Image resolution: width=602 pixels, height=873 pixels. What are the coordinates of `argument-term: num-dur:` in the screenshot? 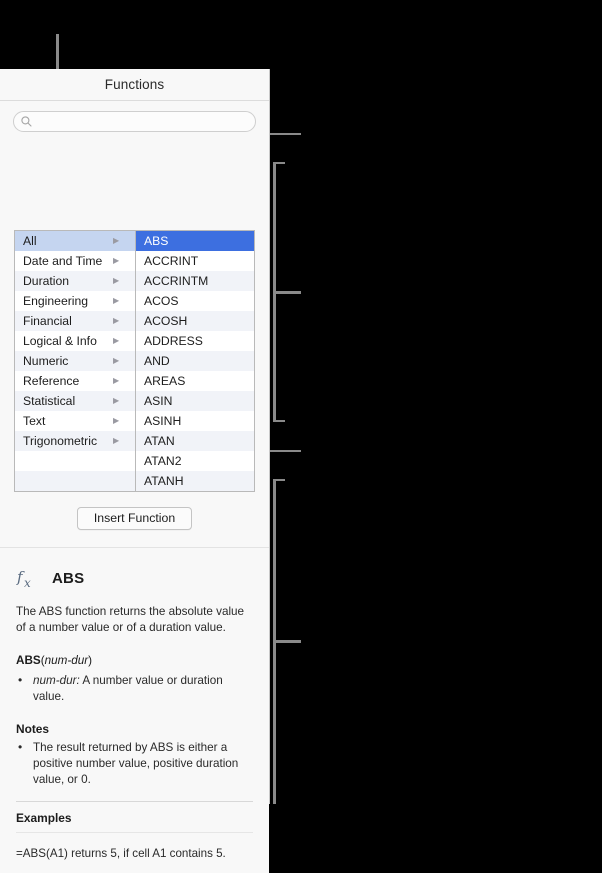 It's located at (56, 680).